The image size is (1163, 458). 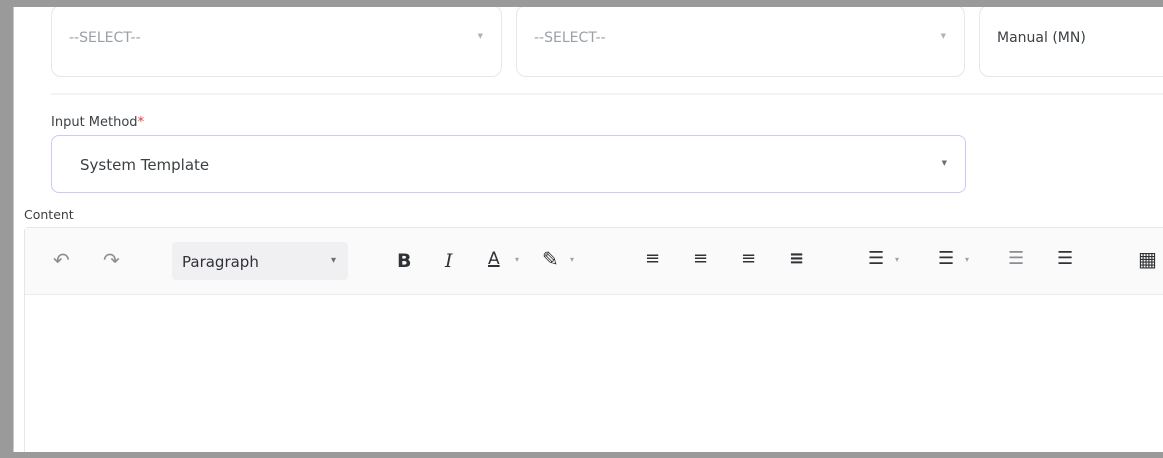 What do you see at coordinates (550, 259) in the screenshot?
I see `highlight-icon: ✎` at bounding box center [550, 259].